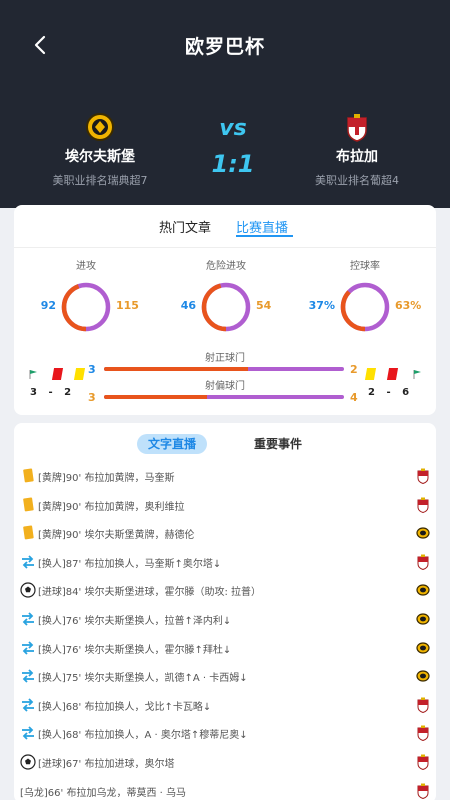 The height and width of the screenshot is (800, 450). I want to click on stat-ring-away-value: 54, so click(264, 305).